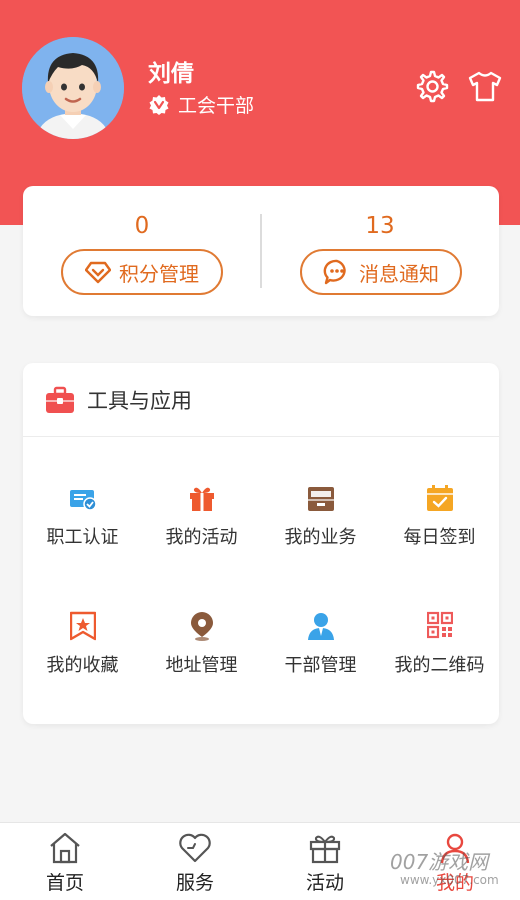  What do you see at coordinates (380, 226) in the screenshot?
I see `messages-value: 13` at bounding box center [380, 226].